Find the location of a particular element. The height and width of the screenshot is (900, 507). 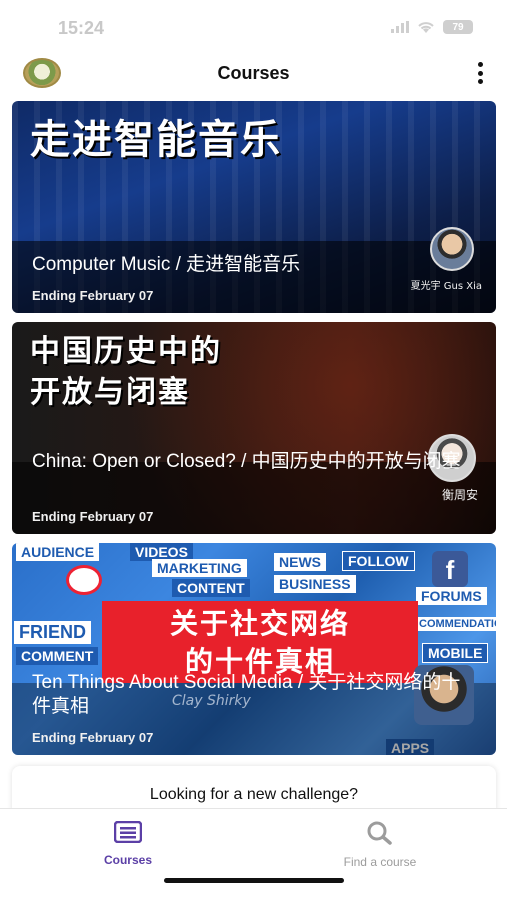

course-hero-text: 中国历史中的 开放与闭塞 is located at coordinates (126, 372).